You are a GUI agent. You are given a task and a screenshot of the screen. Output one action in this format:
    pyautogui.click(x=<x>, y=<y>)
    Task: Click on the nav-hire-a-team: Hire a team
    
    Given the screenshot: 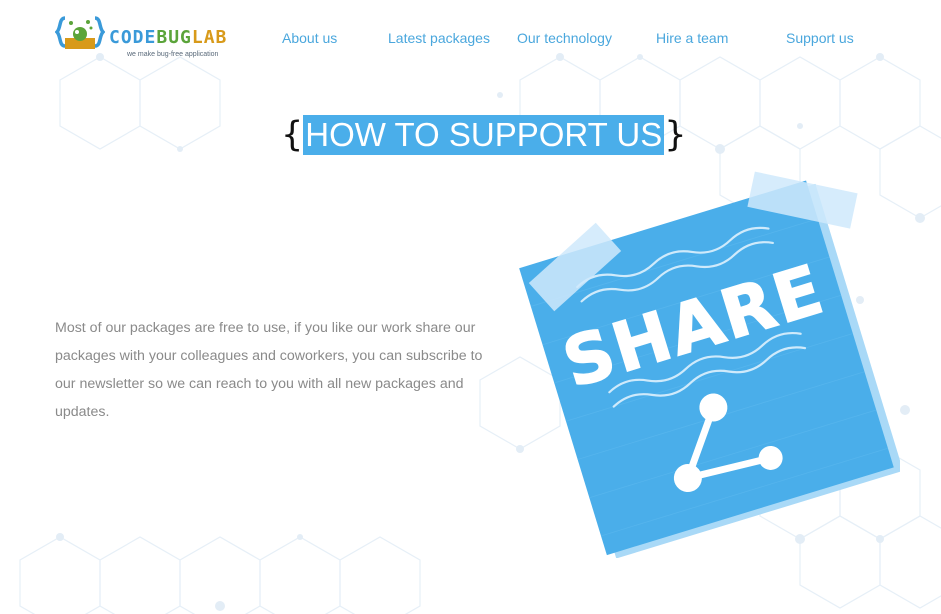 What is the action you would take?
    pyautogui.click(x=692, y=38)
    